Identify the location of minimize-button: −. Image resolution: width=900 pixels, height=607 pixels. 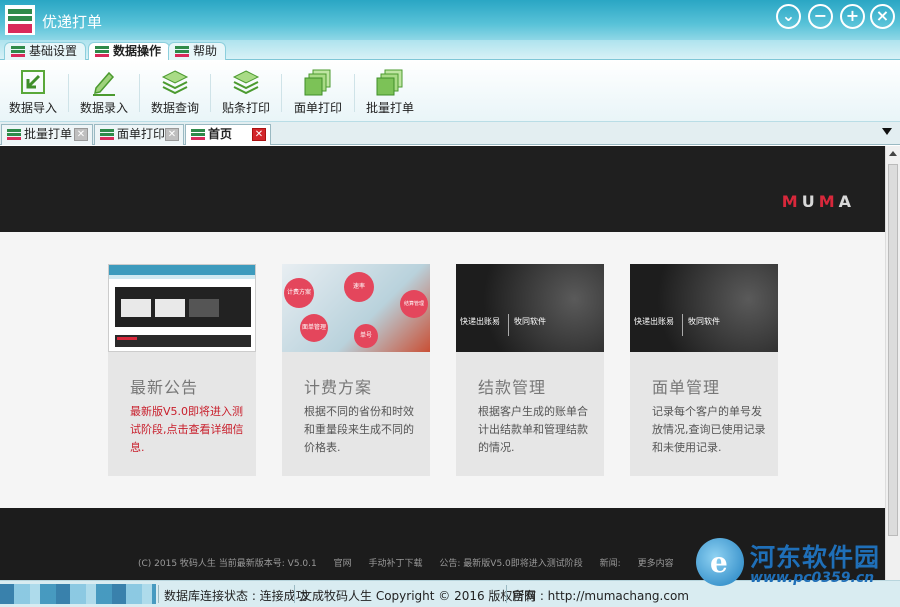
(820, 16).